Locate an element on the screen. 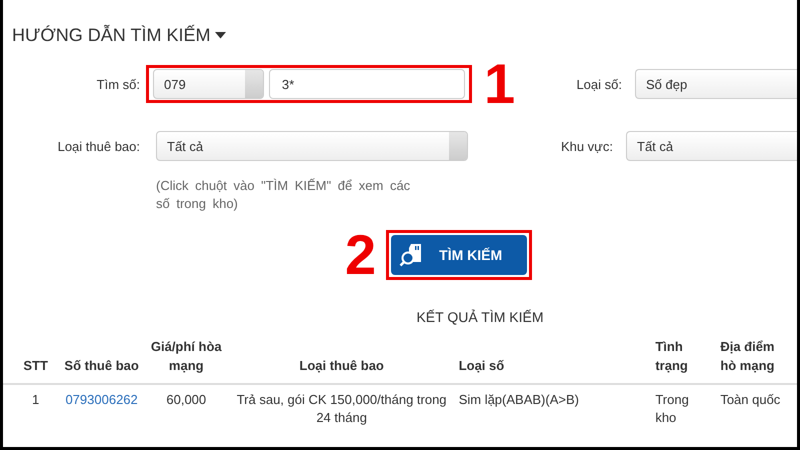  field-label: Khu vực: is located at coordinates (586, 146).